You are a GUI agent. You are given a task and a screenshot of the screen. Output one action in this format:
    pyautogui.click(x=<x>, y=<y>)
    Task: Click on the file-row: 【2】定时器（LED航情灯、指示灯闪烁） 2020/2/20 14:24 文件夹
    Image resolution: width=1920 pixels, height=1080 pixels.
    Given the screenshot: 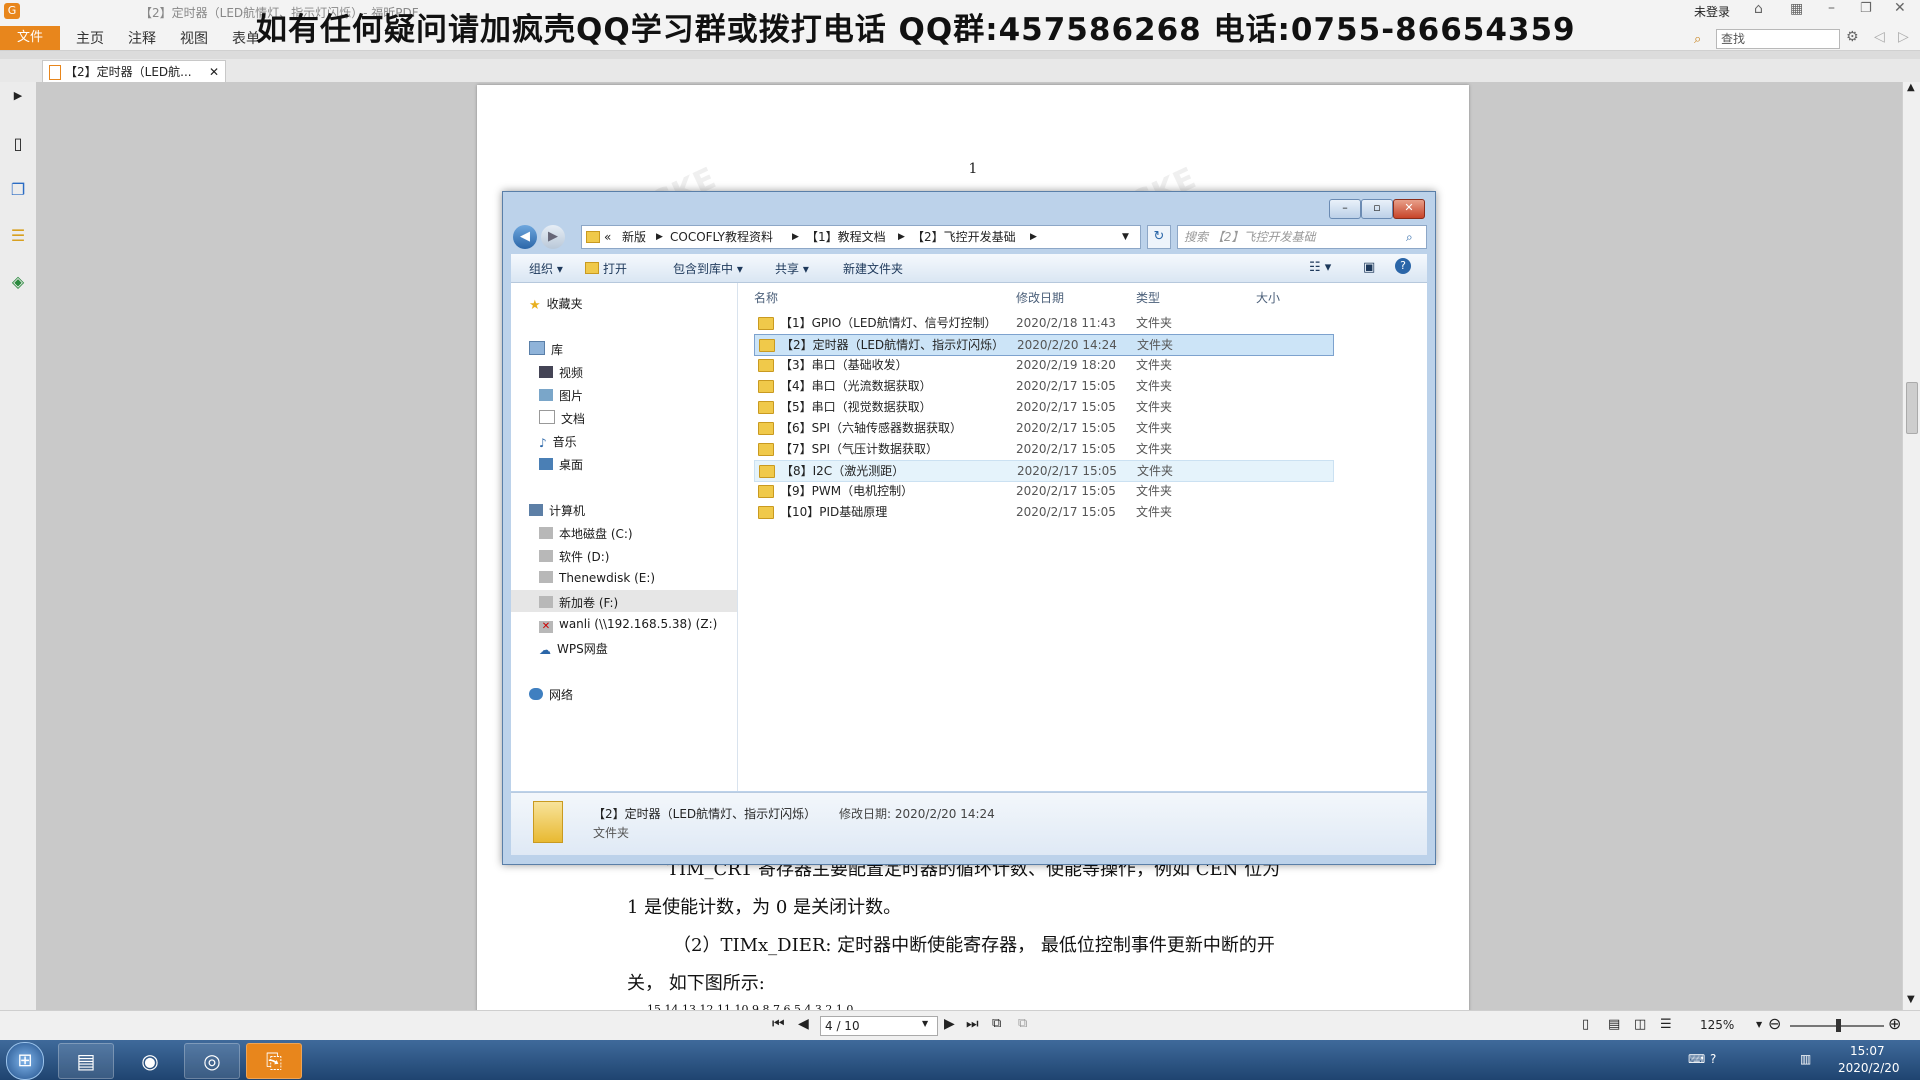 What is the action you would take?
    pyautogui.click(x=1044, y=345)
    